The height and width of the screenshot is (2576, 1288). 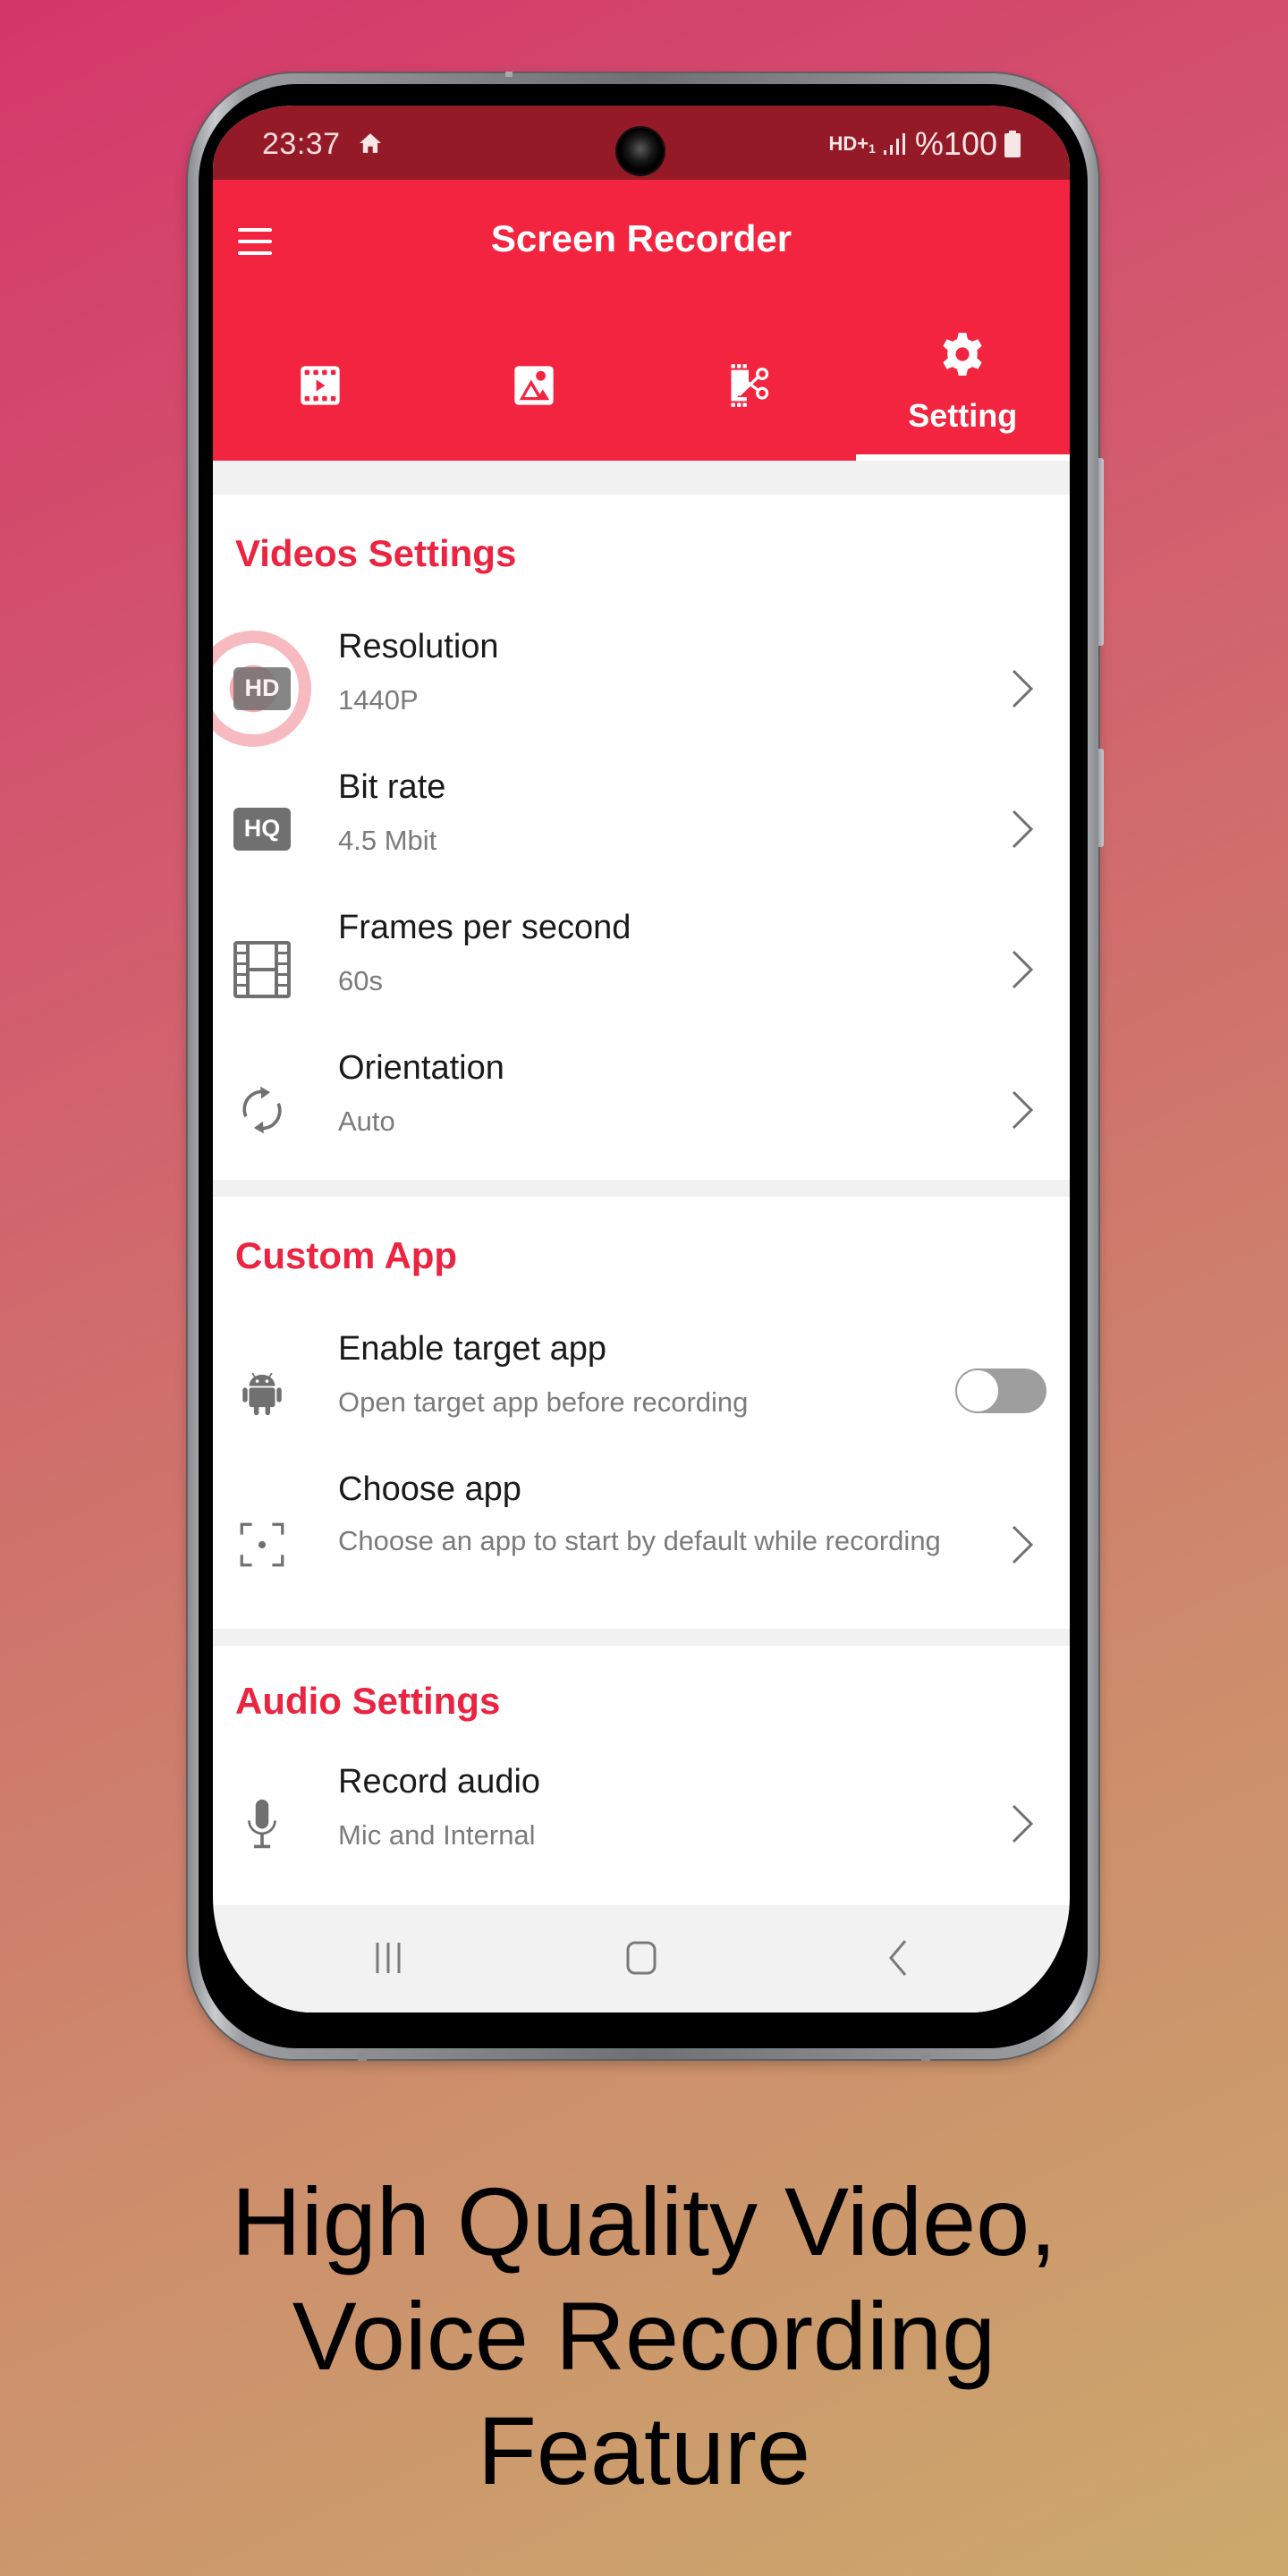 I want to click on caption-line: Voice Recording, so click(x=644, y=2336).